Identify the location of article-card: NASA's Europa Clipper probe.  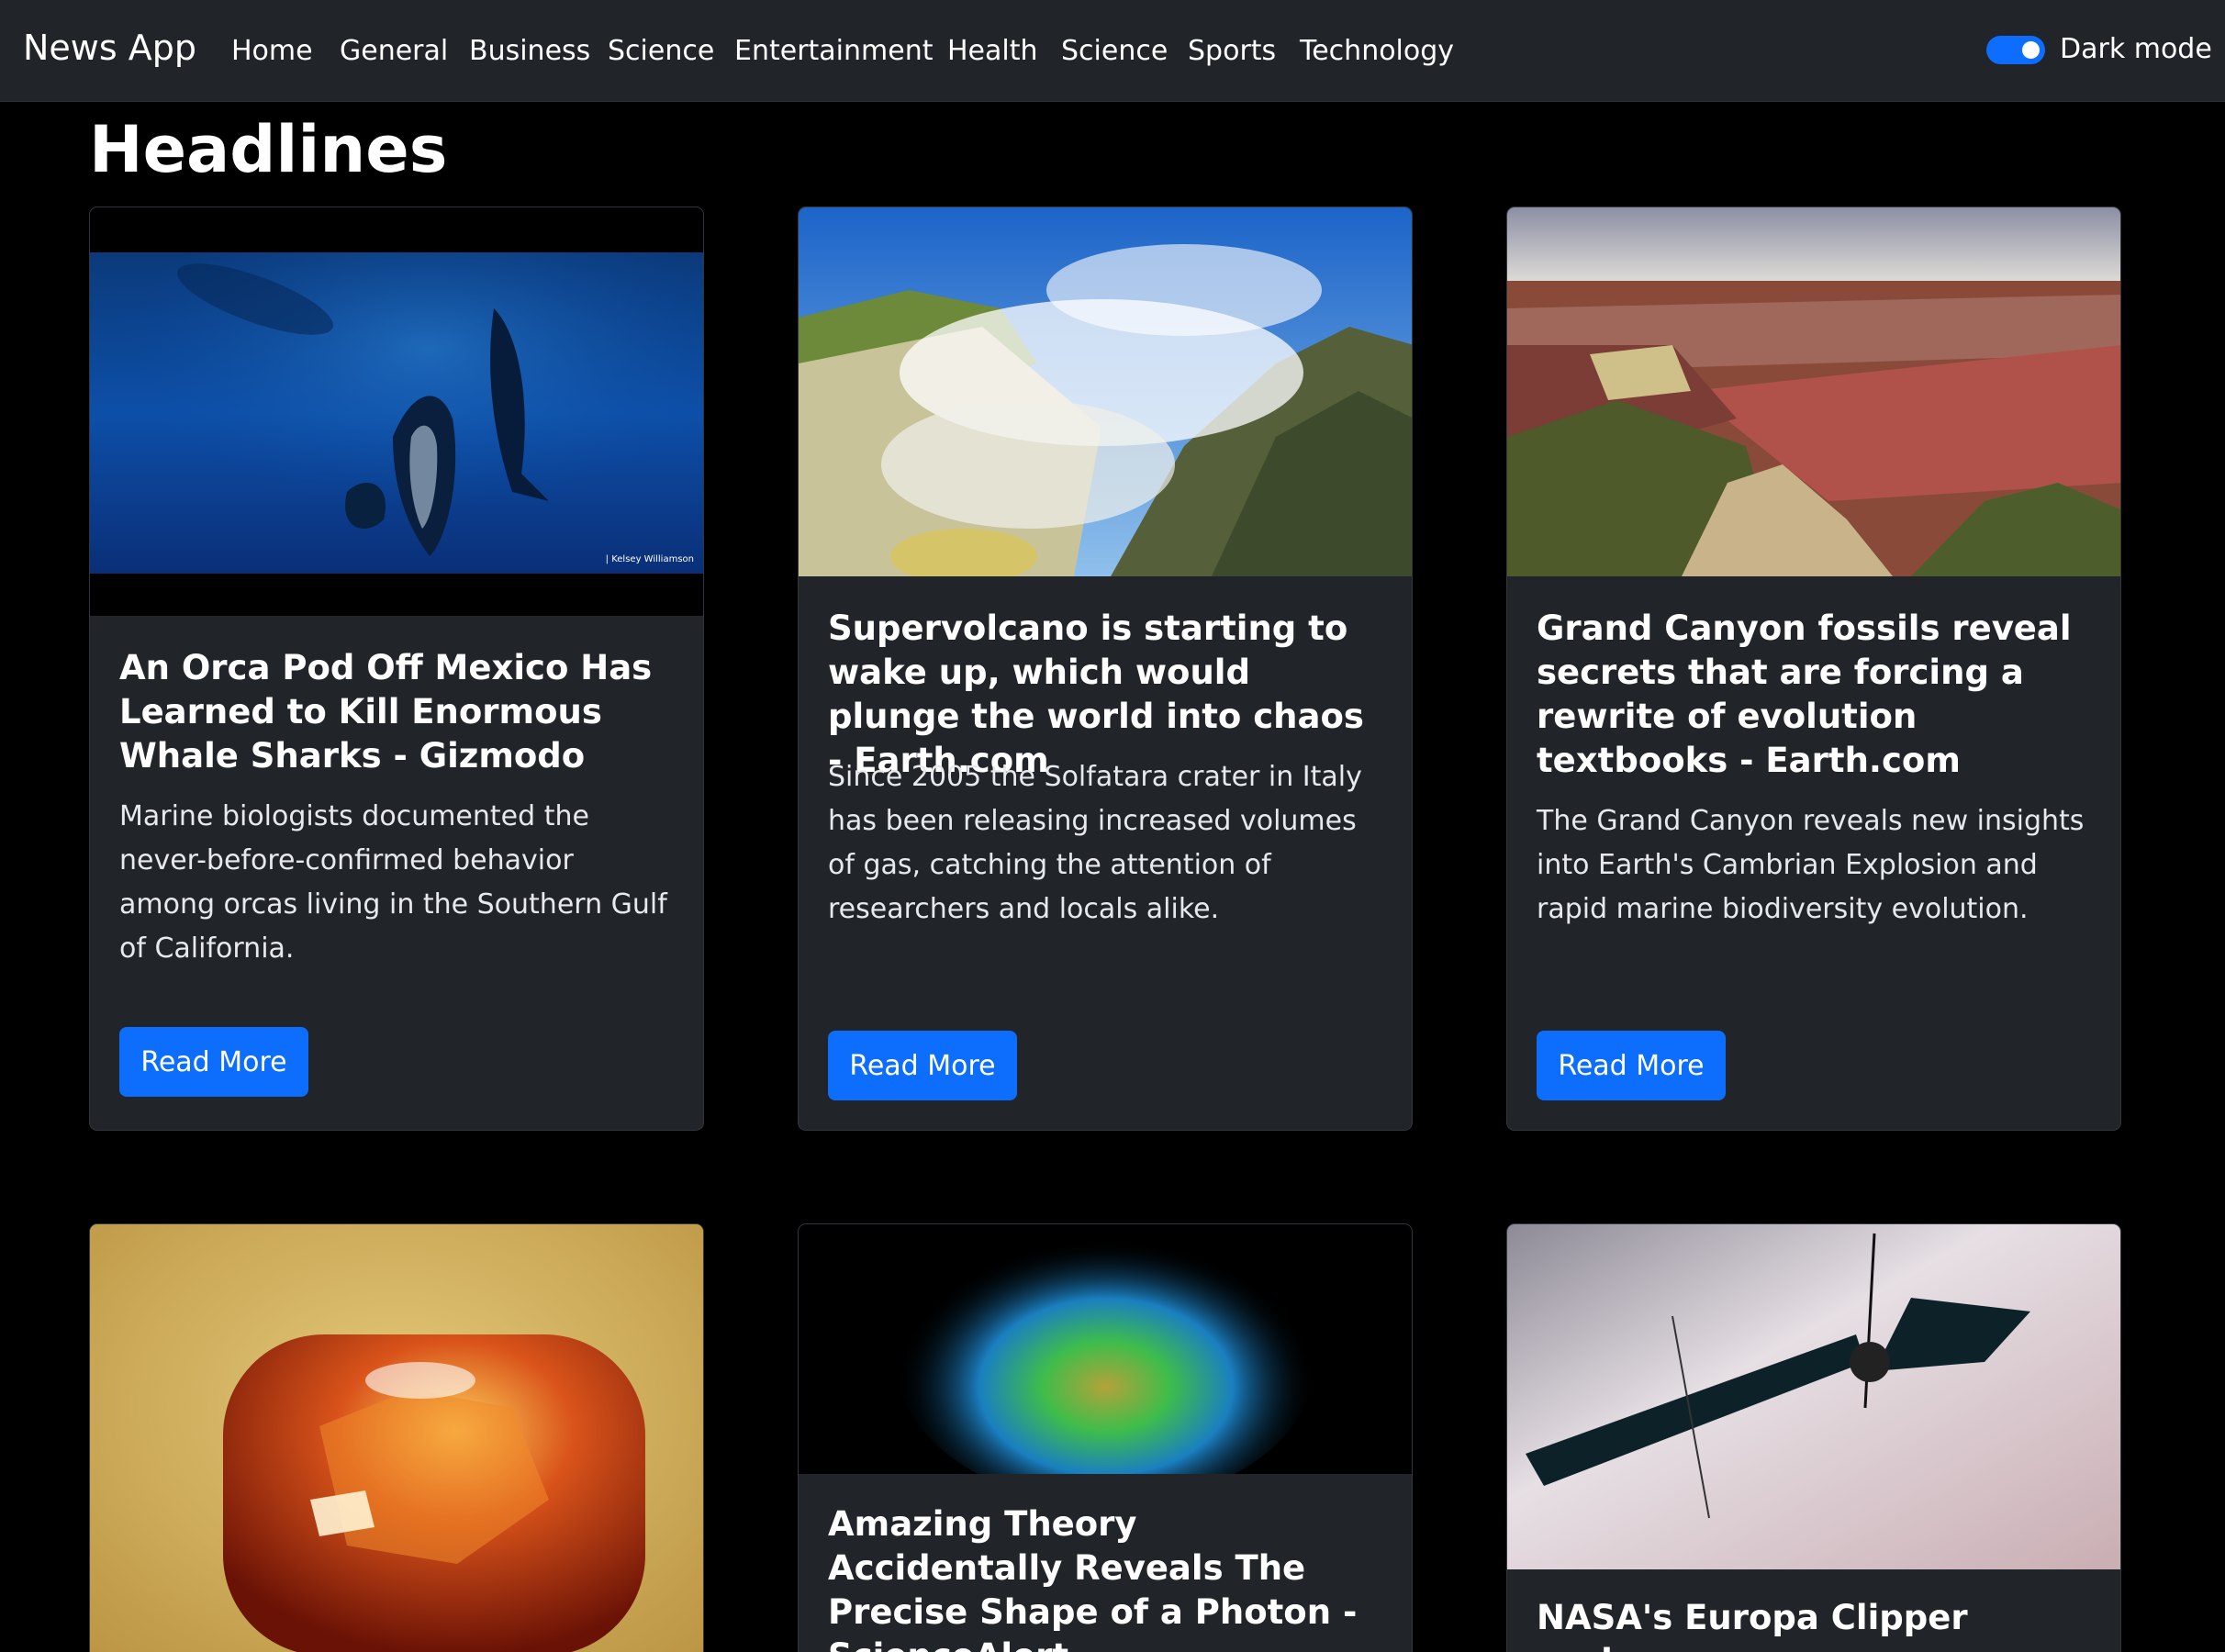
(1813, 1437).